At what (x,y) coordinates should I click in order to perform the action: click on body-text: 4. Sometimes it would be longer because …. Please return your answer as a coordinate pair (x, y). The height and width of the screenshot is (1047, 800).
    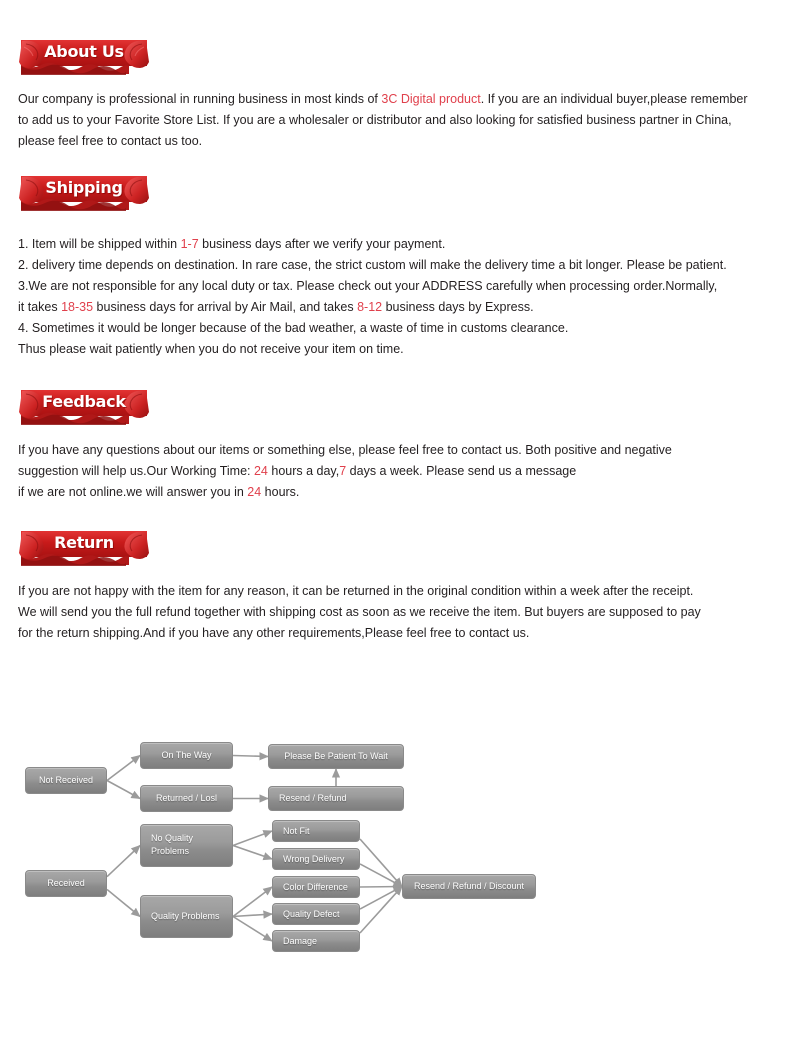
    Looking at the image, I should click on (293, 328).